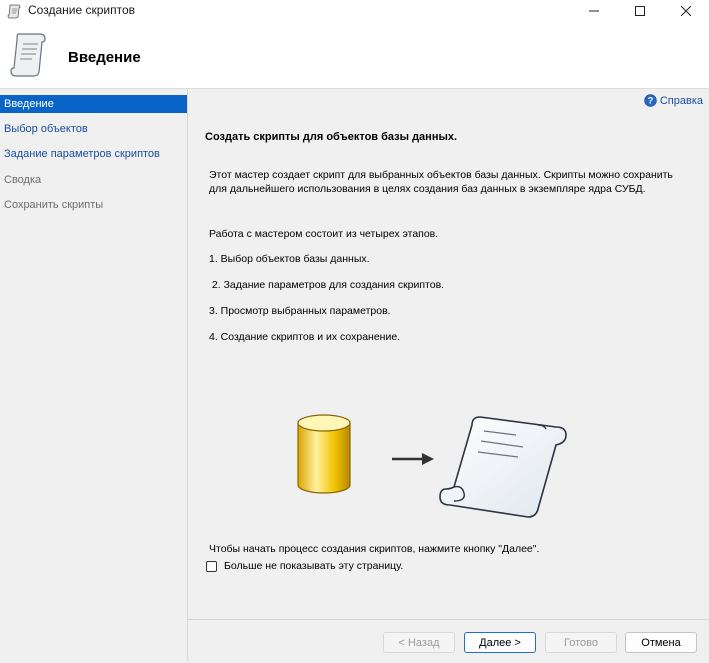  What do you see at coordinates (313, 566) in the screenshot?
I see `dont-show-again-label: Больше не показывать эту страницу.` at bounding box center [313, 566].